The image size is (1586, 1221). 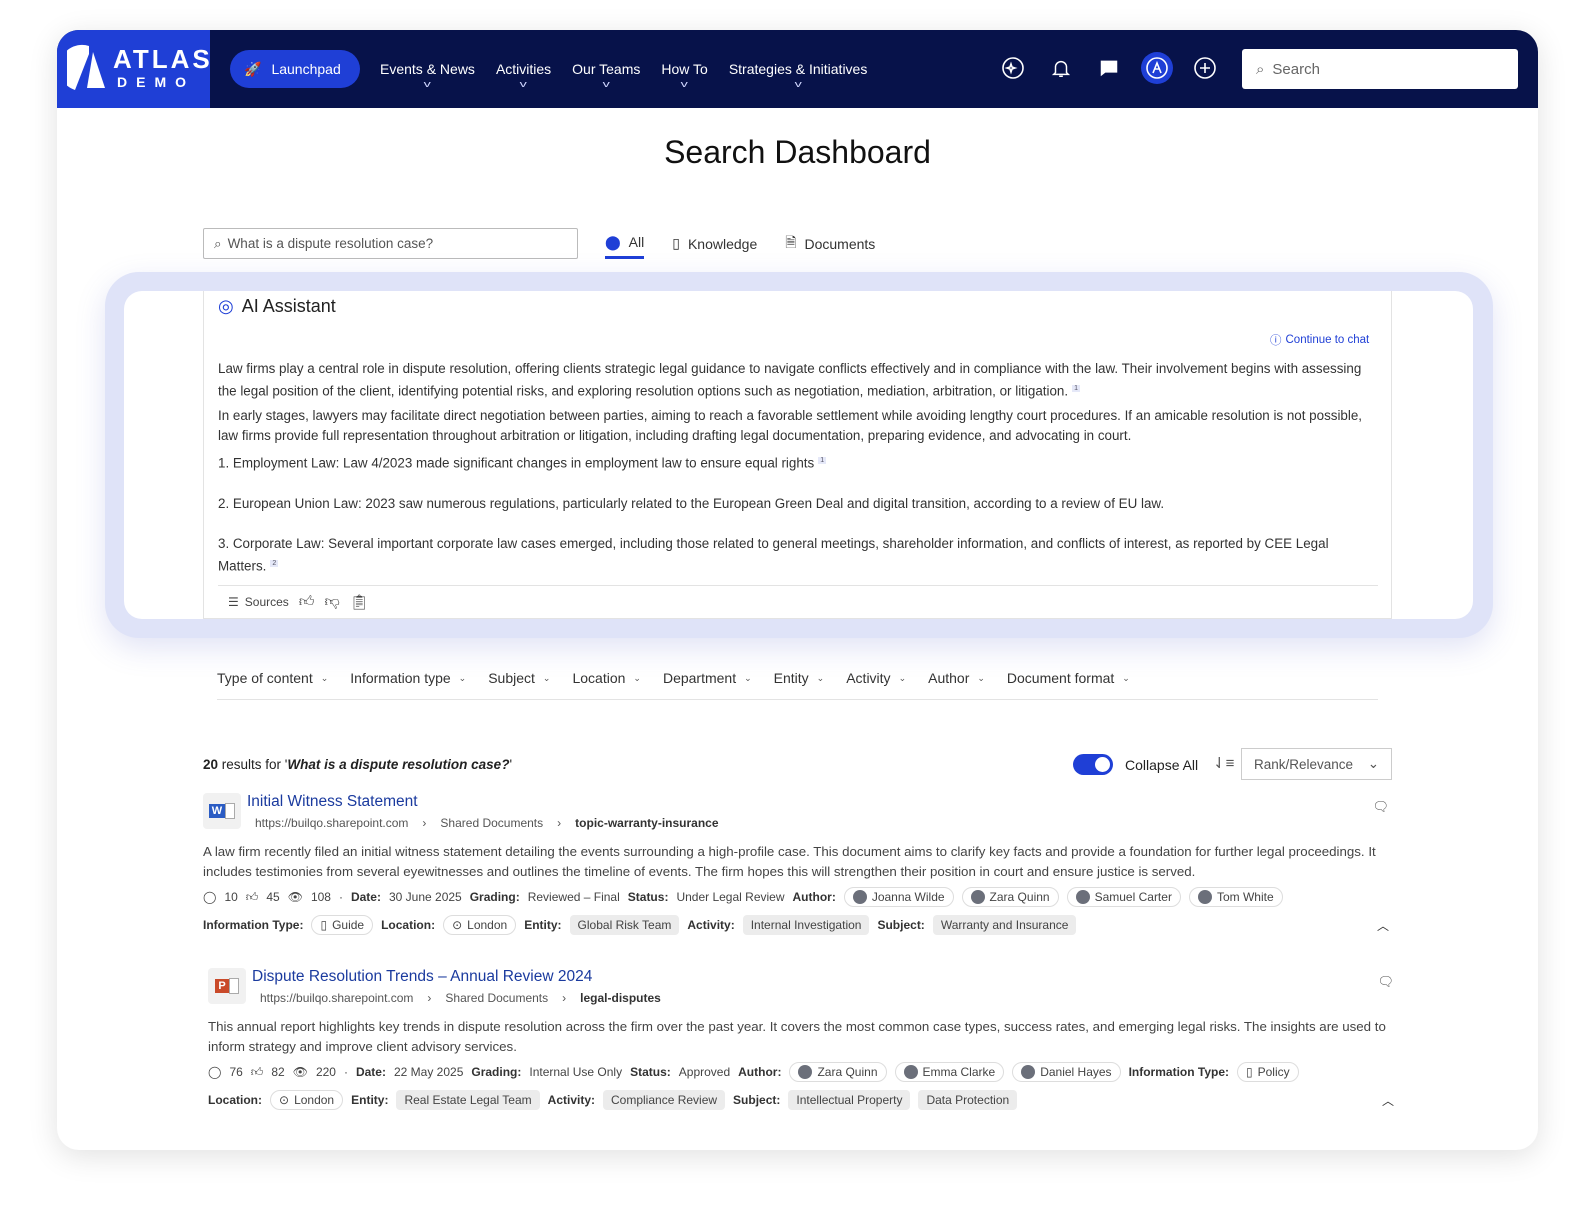 I want to click on tab-knowledge: ▯ Knowledge, so click(x=714, y=243).